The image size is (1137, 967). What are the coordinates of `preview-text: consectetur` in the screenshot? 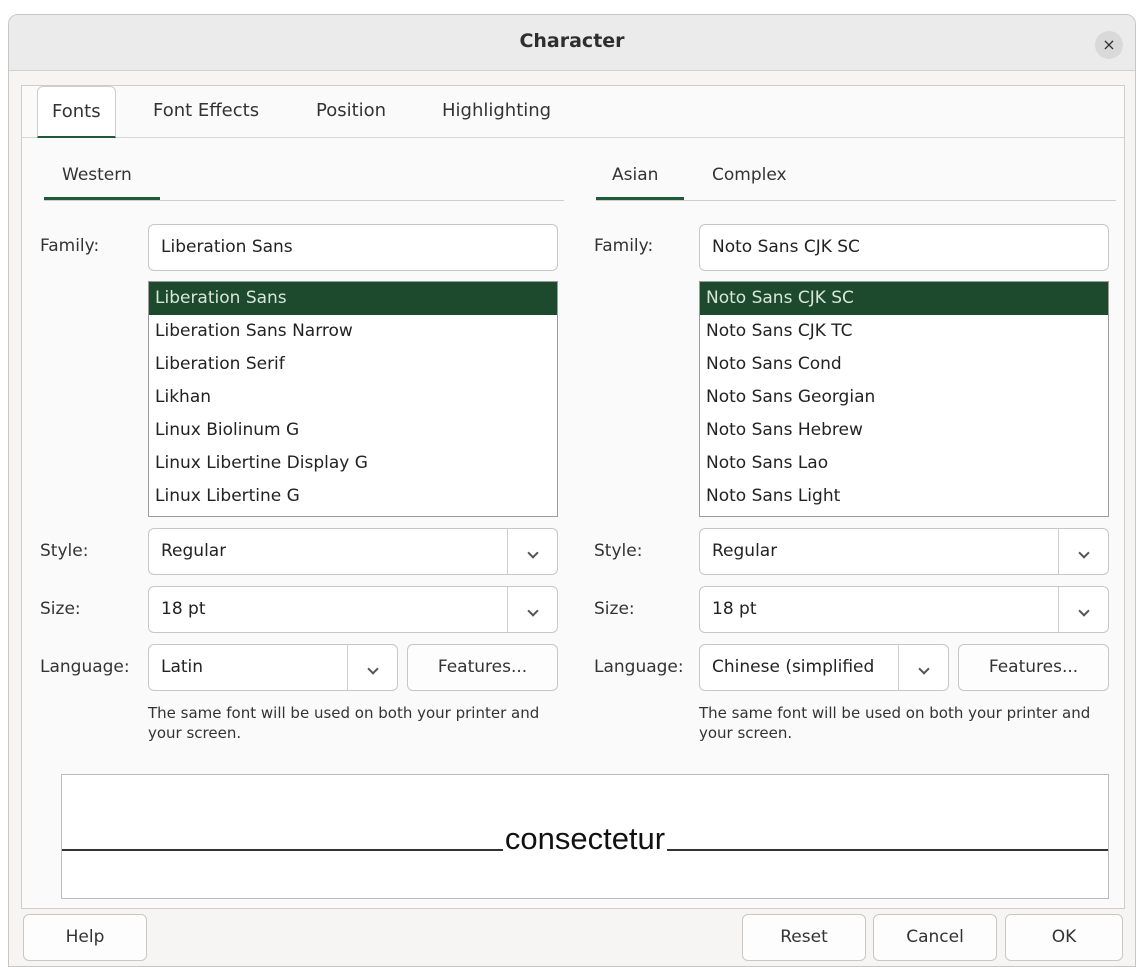 It's located at (585, 838).